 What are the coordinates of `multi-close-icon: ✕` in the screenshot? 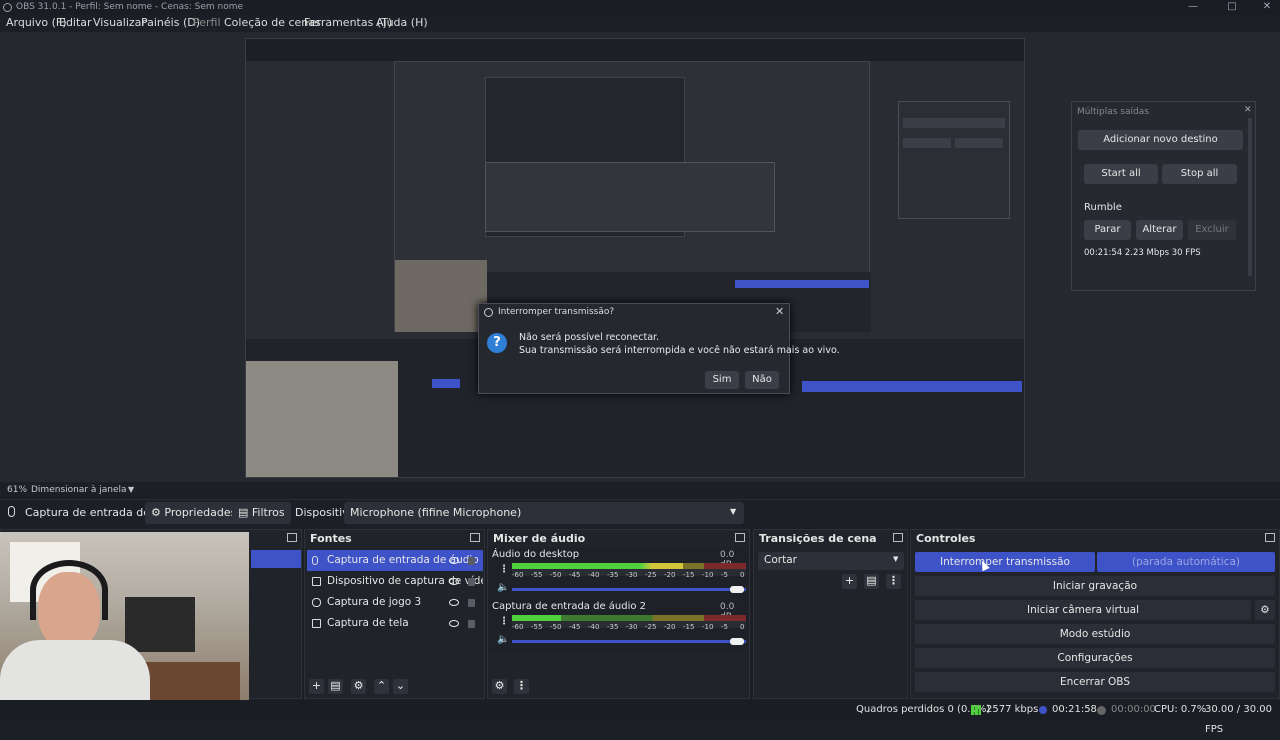 It's located at (1248, 110).